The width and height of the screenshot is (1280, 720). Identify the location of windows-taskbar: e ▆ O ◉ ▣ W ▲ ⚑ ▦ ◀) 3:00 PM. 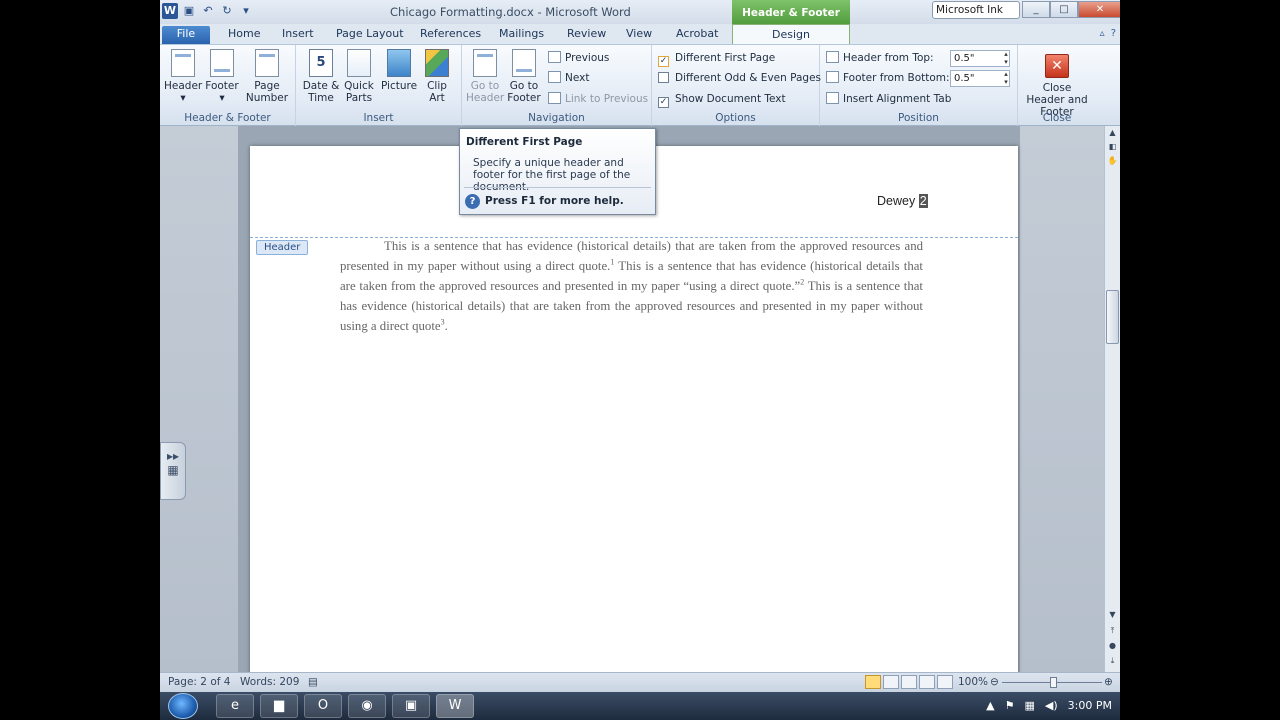
(640, 706).